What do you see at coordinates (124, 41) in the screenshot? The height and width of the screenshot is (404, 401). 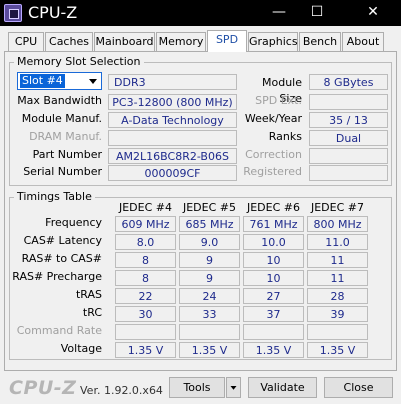 I see `tab-mainboard: Mainboard` at bounding box center [124, 41].